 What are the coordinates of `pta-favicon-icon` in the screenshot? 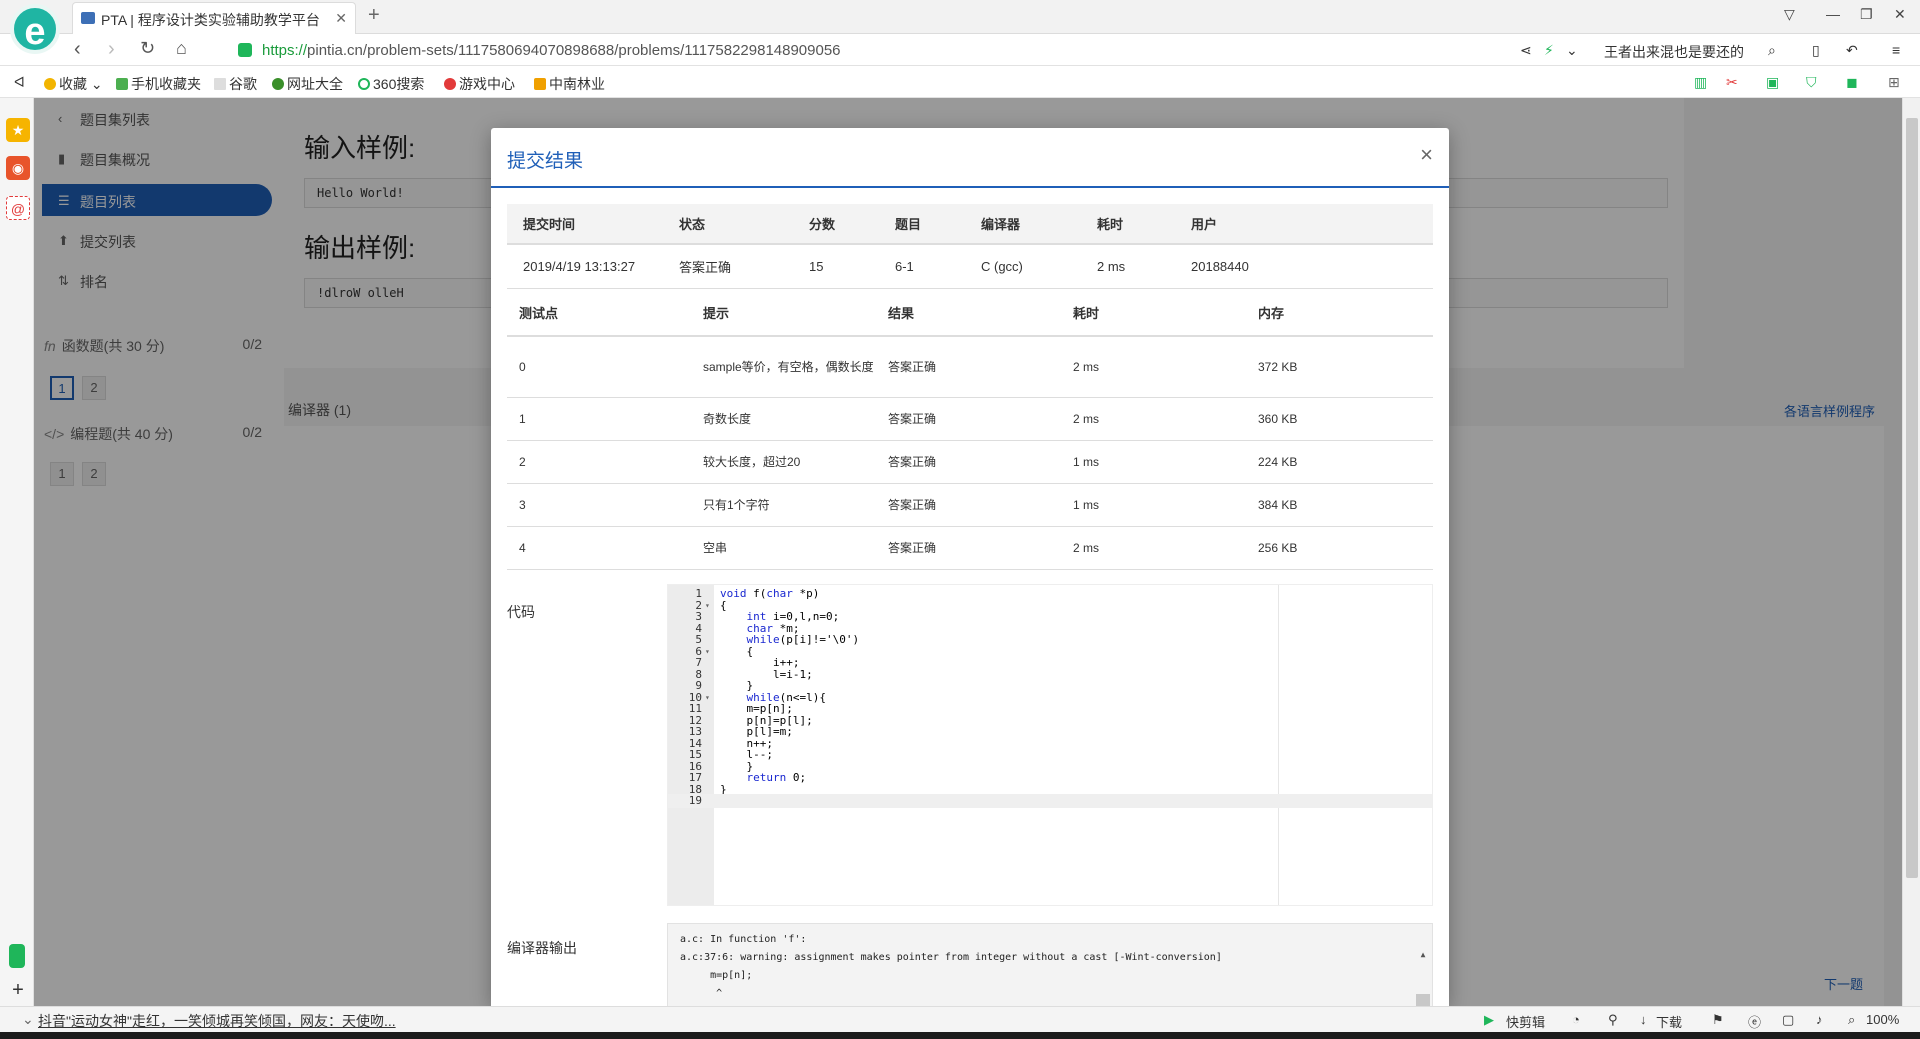 It's located at (88, 18).